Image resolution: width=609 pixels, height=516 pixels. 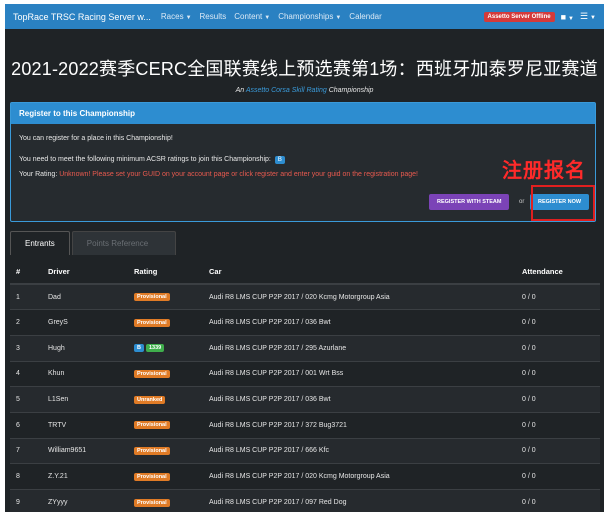 I want to click on cell-driver: Hugh, so click(x=85, y=348).